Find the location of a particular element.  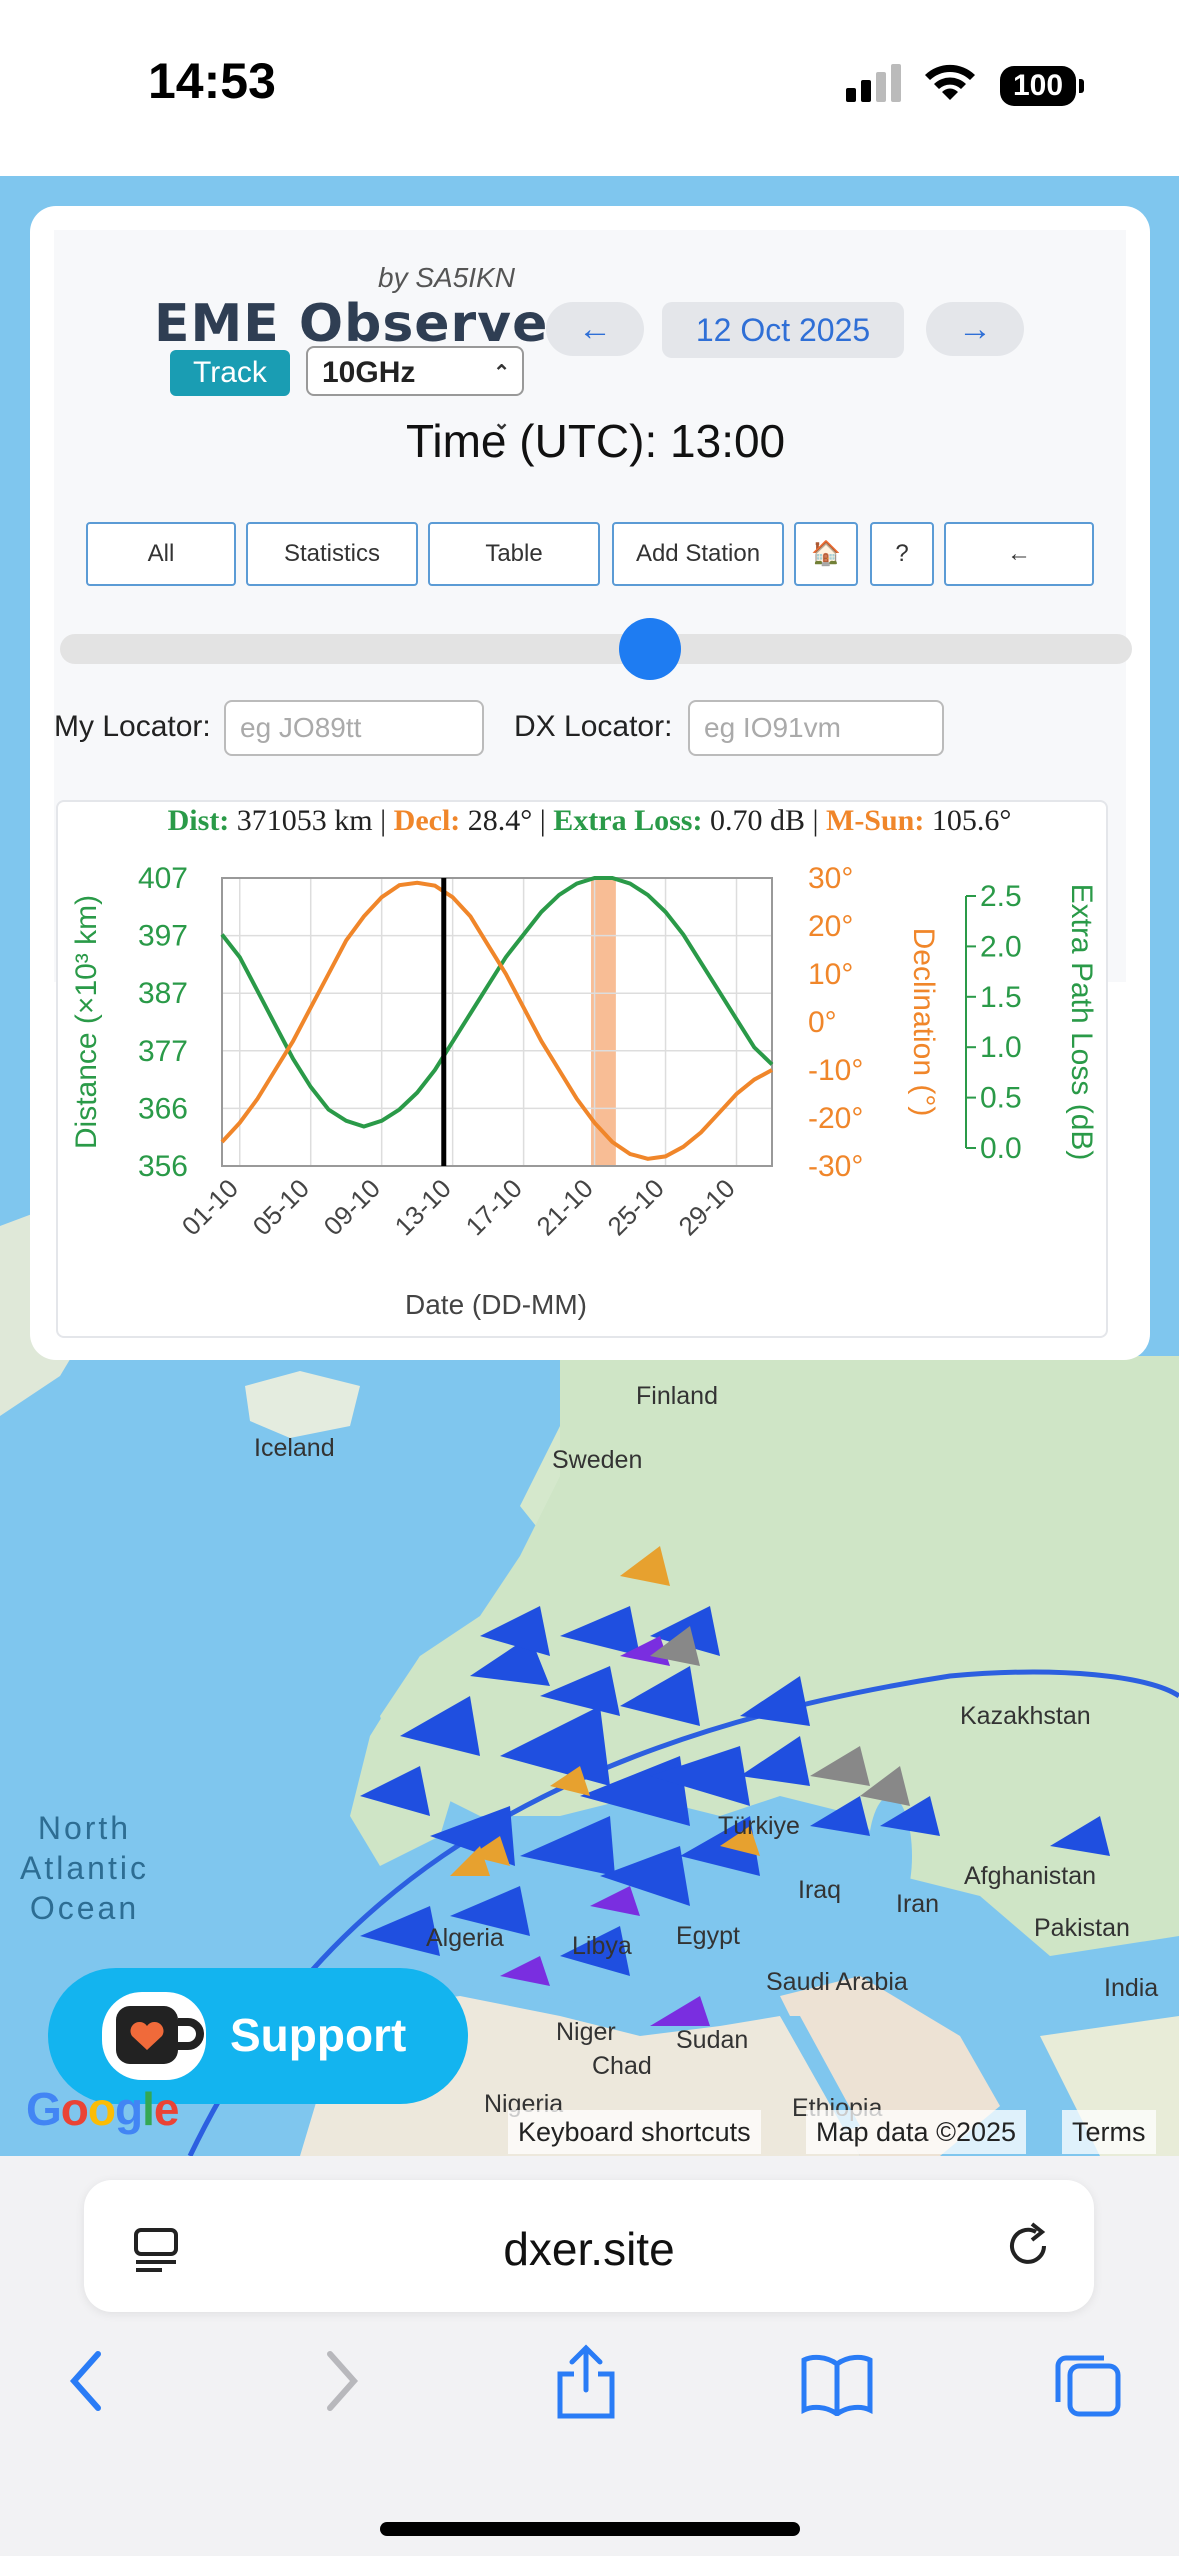

next-date-button: → is located at coordinates (975, 329).